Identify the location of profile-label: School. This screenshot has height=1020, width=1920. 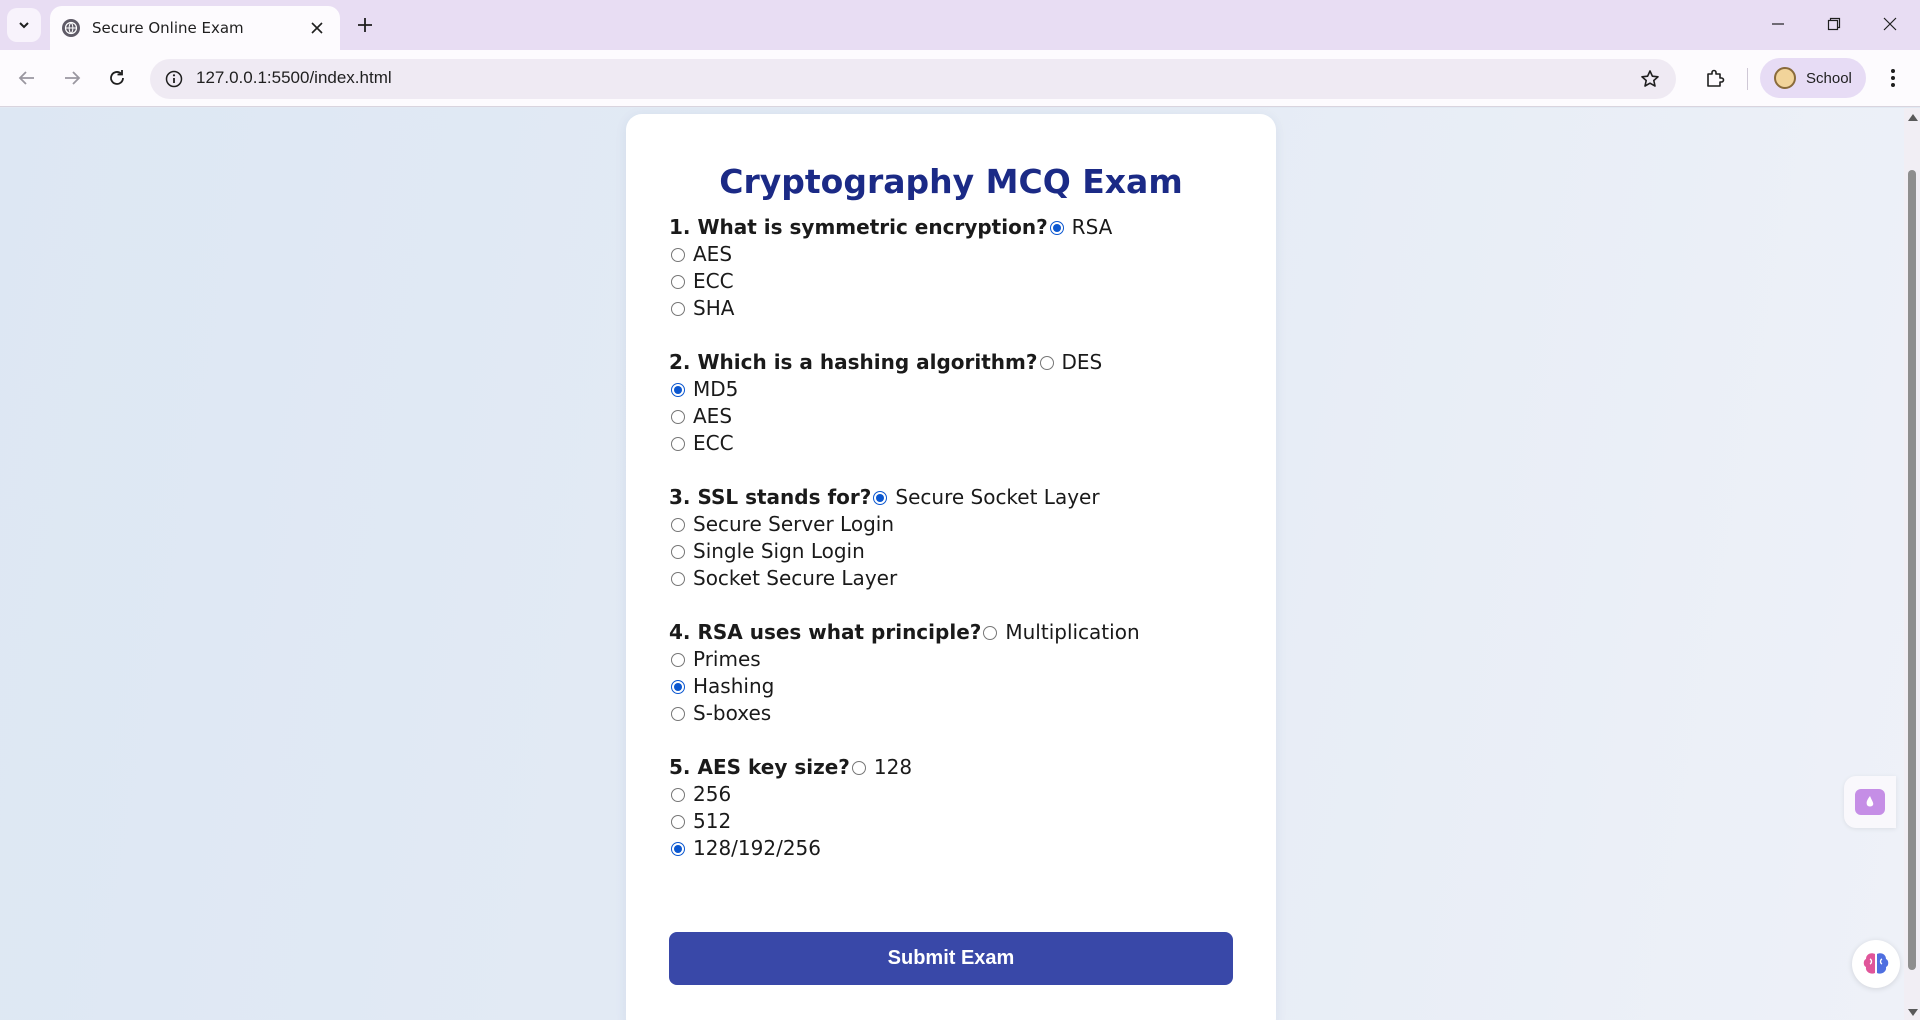
(1829, 78).